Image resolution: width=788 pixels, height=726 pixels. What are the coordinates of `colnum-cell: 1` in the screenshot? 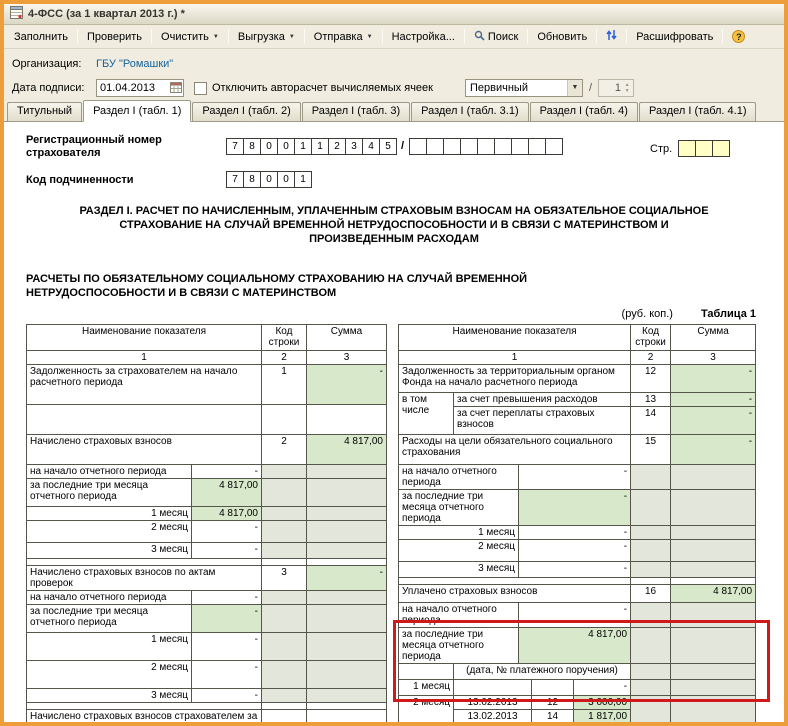 It's located at (144, 357).